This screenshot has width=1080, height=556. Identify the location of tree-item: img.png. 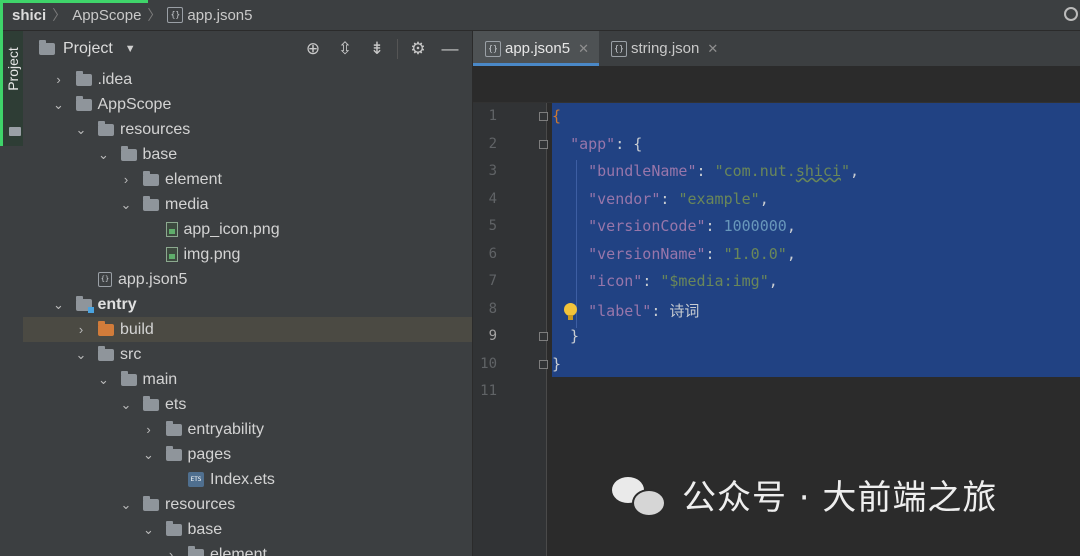
(247, 254).